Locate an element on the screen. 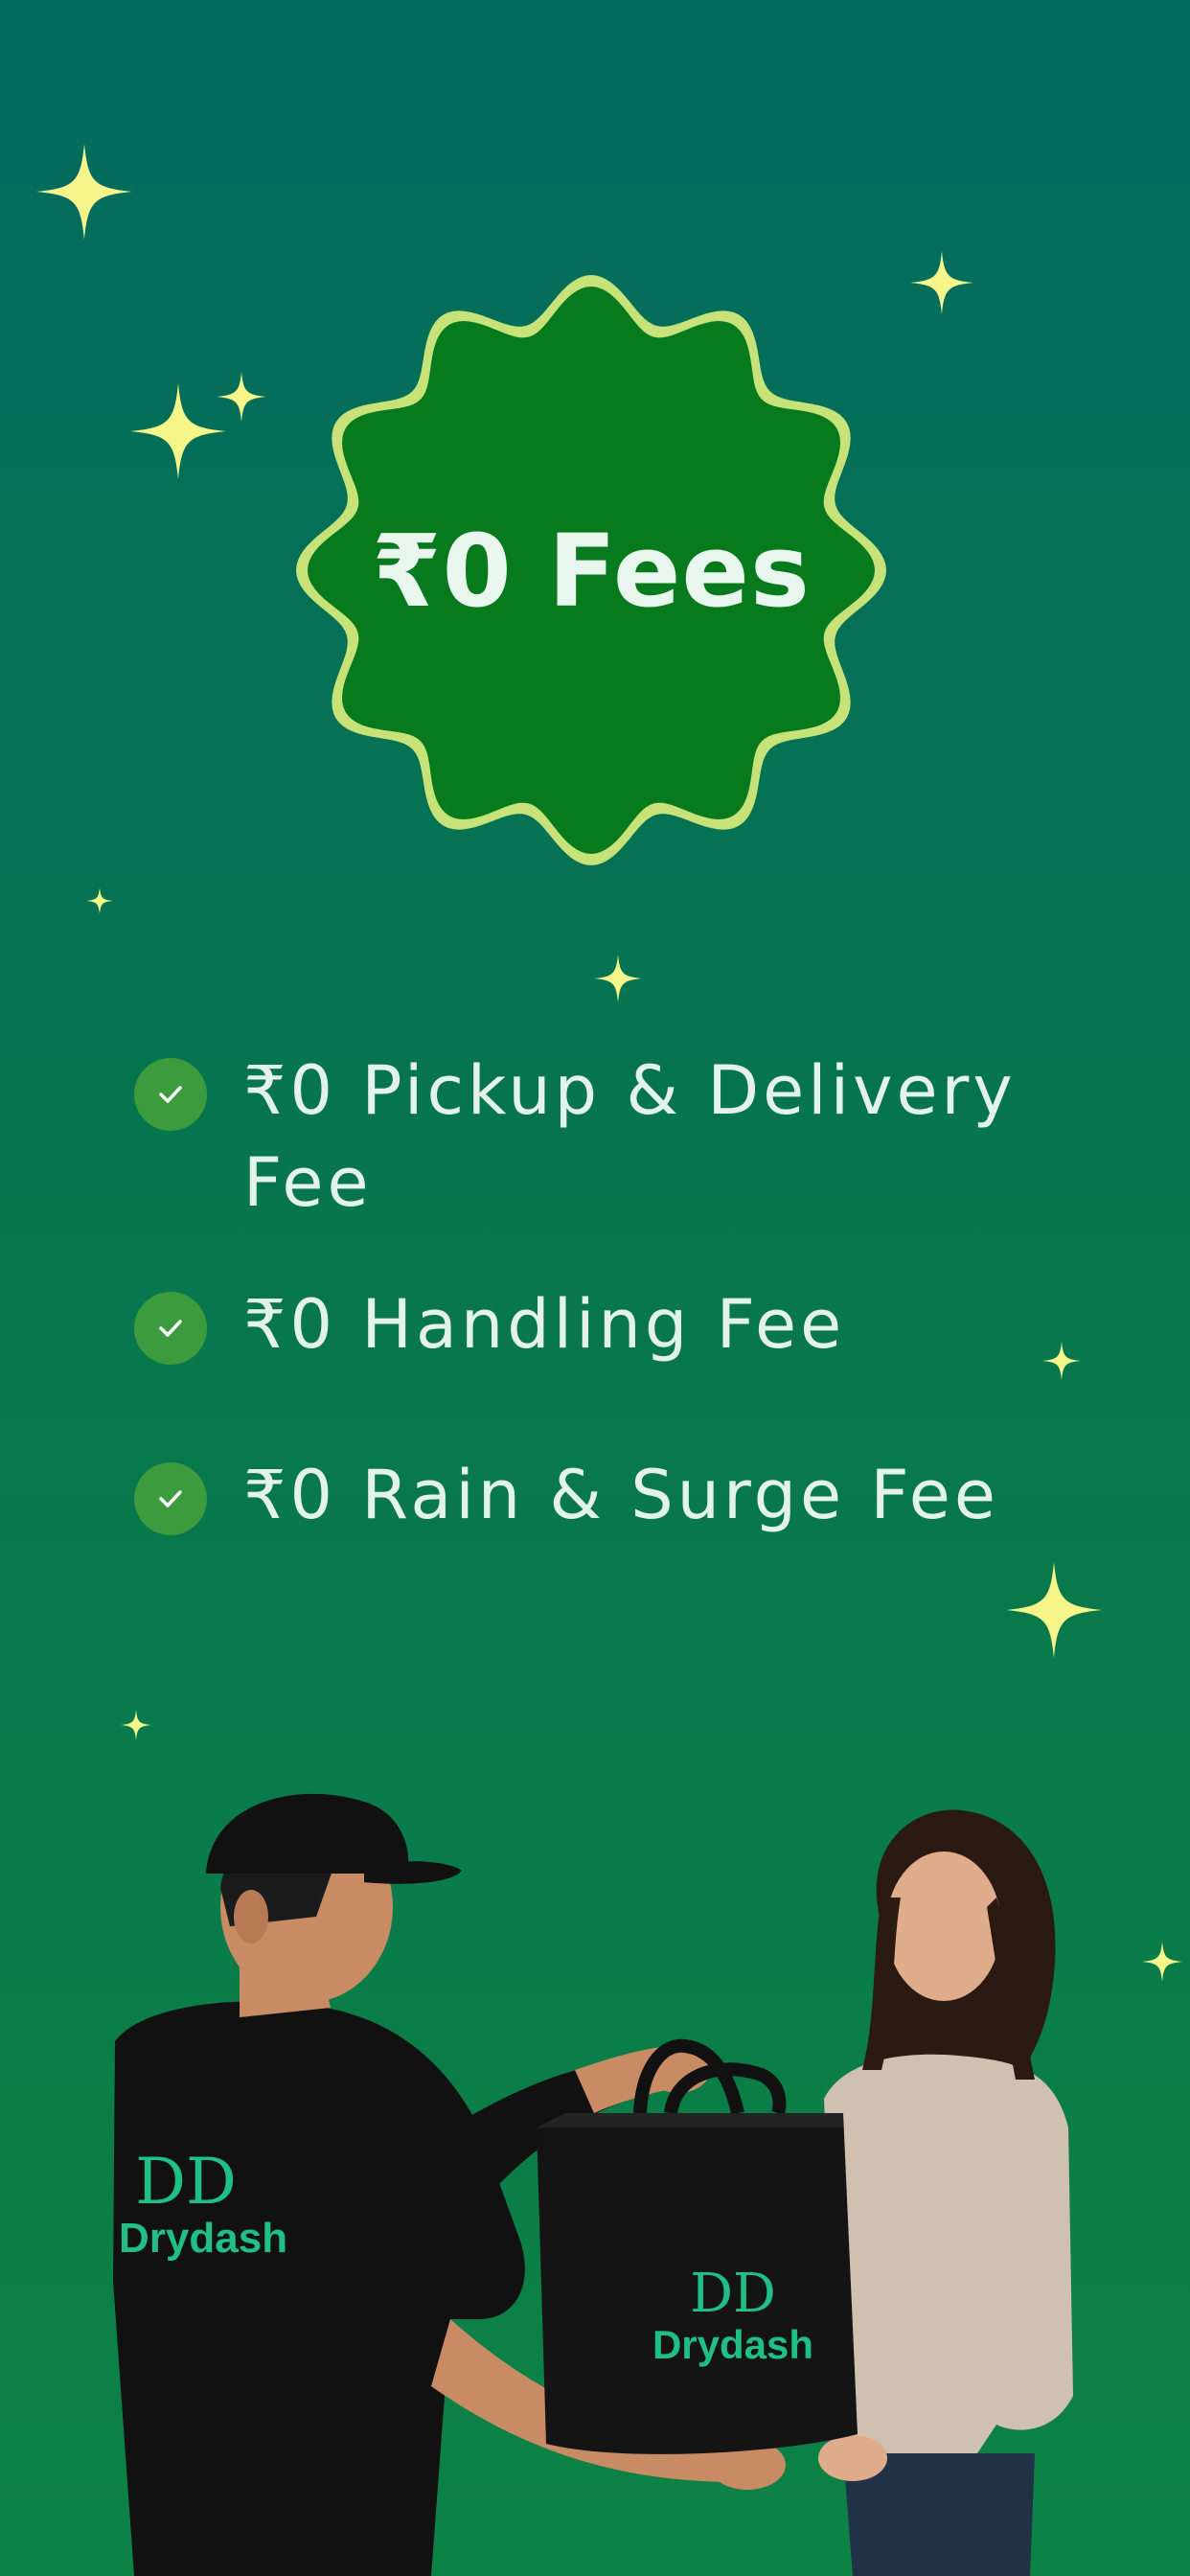 This screenshot has height=2576, width=1190. feature-item-rain-surge: ₹0 Rain & Surge Fee is located at coordinates (622, 1495).